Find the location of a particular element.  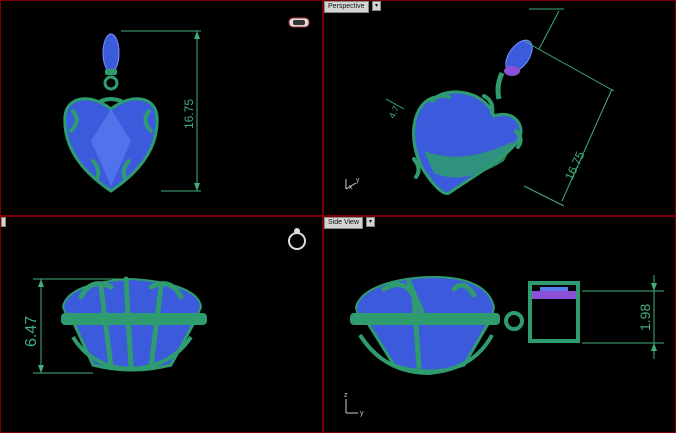

axis-gizmo: x y is located at coordinates (352, 184).